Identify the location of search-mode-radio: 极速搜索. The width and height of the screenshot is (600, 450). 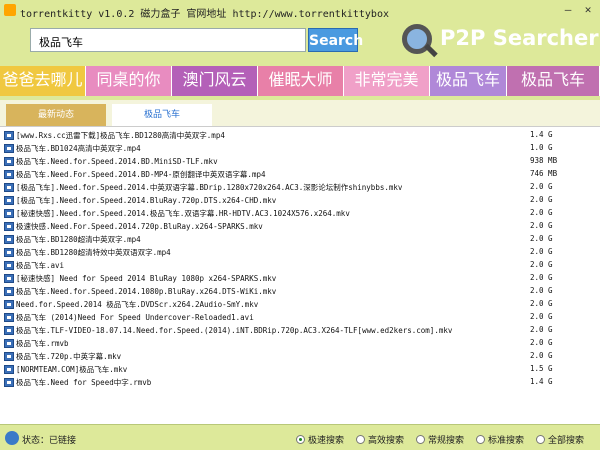
(320, 439).